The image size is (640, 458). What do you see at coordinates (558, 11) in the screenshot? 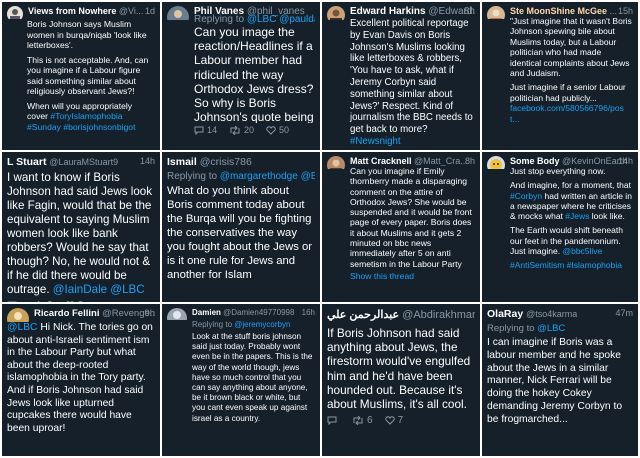
I see `display-name: Ste MoonShine McGee` at bounding box center [558, 11].